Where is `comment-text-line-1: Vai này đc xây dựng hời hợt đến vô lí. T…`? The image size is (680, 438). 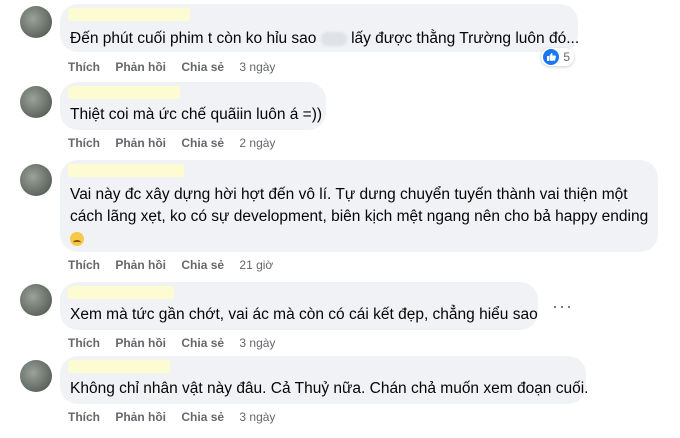 comment-text-line-1: Vai này đc xây dựng hời hợt đến vô lí. T… is located at coordinates (349, 194).